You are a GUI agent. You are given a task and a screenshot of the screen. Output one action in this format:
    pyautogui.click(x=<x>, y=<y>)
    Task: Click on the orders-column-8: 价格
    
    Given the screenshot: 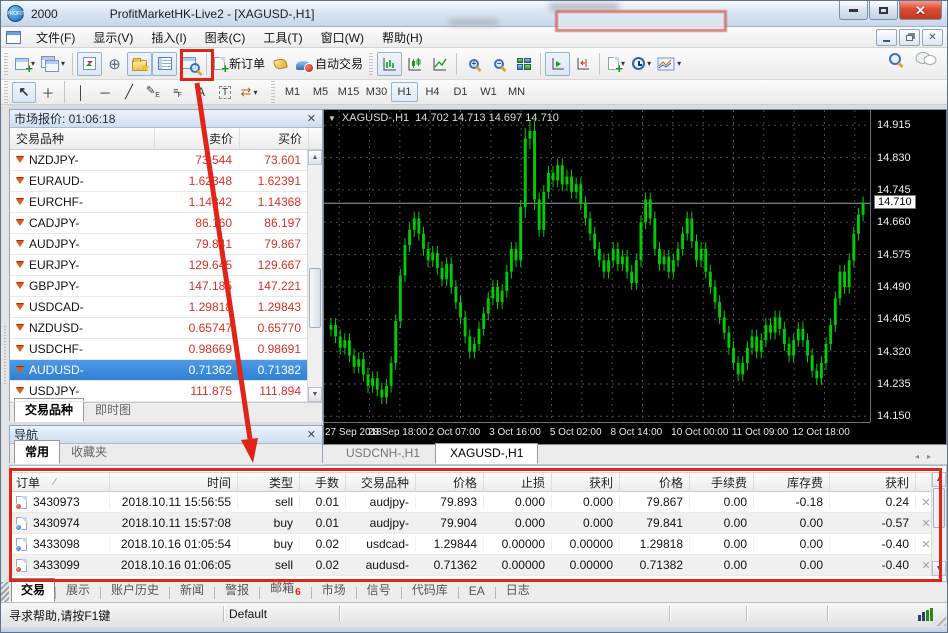 What is the action you would take?
    pyautogui.click(x=655, y=482)
    